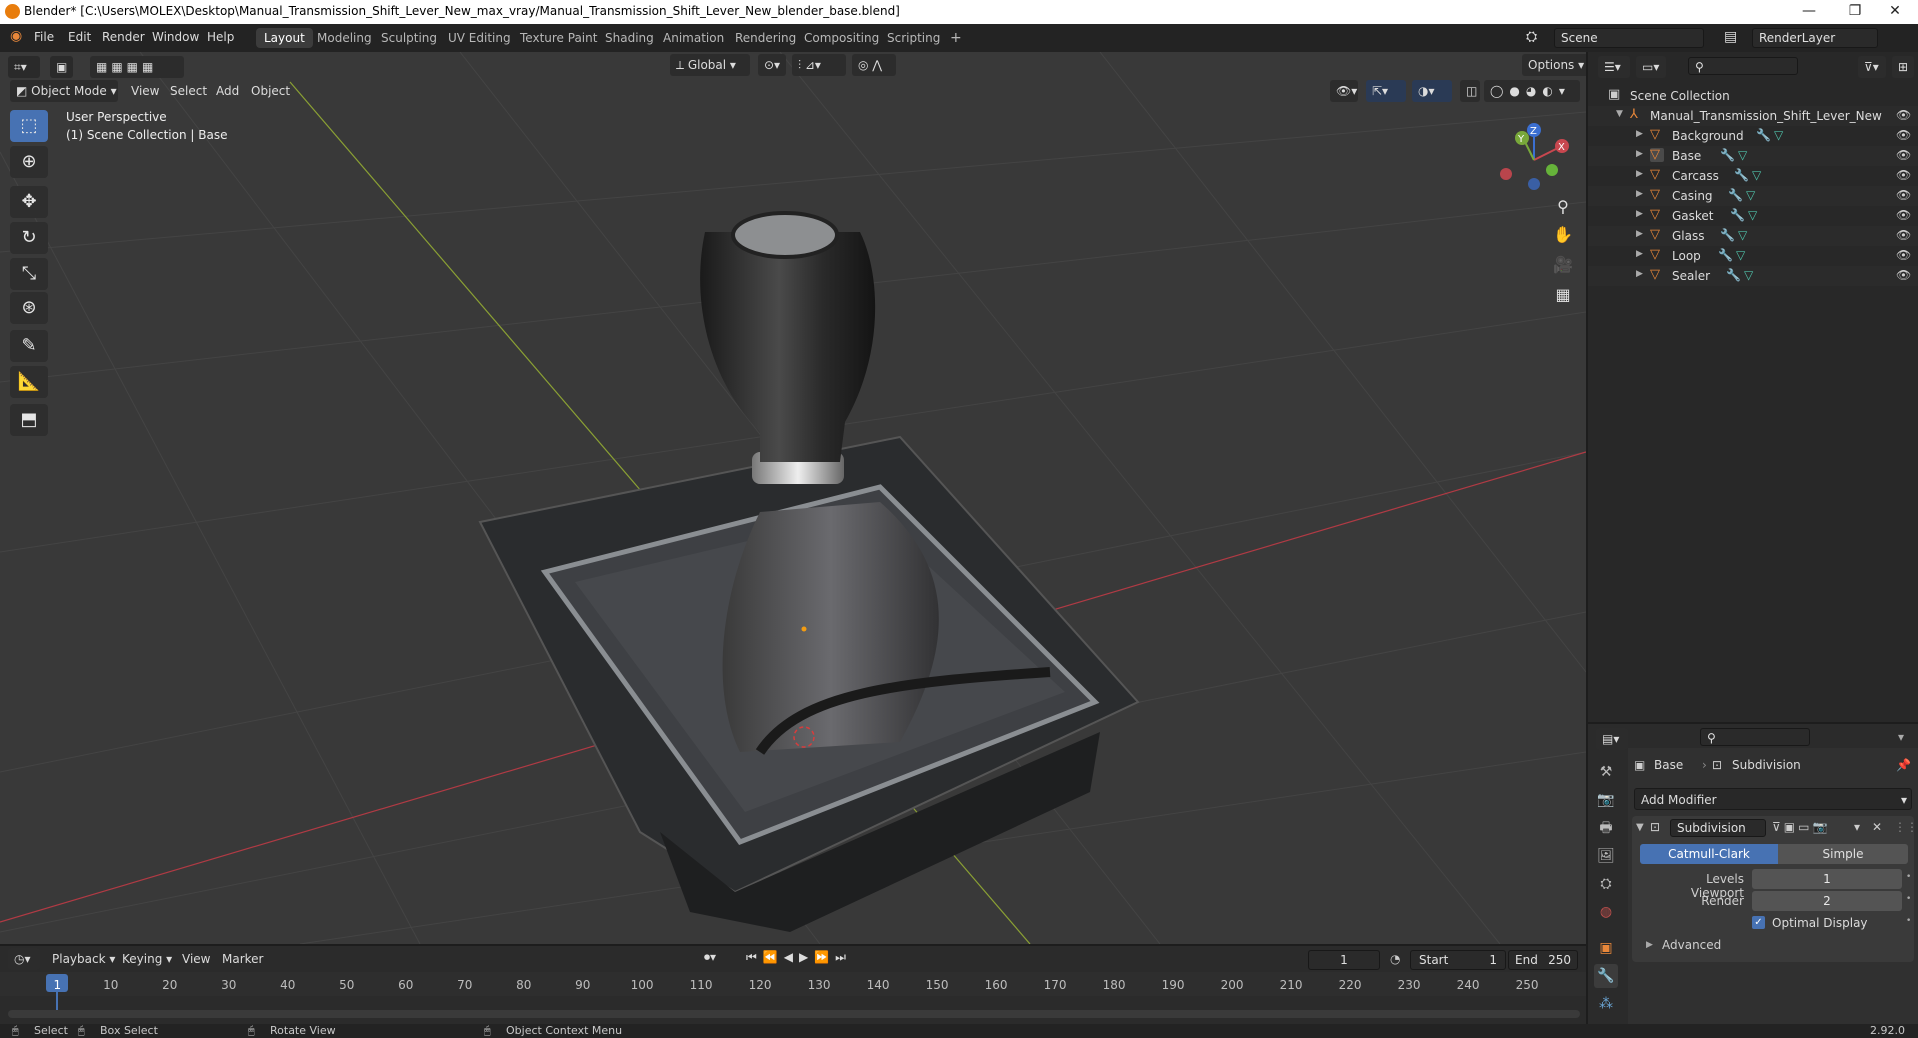  What do you see at coordinates (1801, 827) in the screenshot?
I see `modifier-toggle-icons: ⊽▣▭📷` at bounding box center [1801, 827].